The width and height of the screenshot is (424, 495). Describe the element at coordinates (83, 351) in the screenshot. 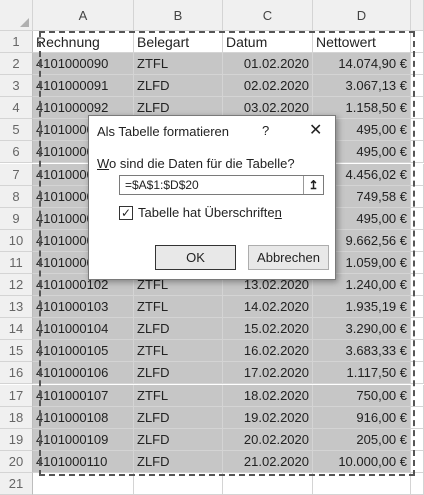

I see `cell-rechnung: 4101000105` at that location.